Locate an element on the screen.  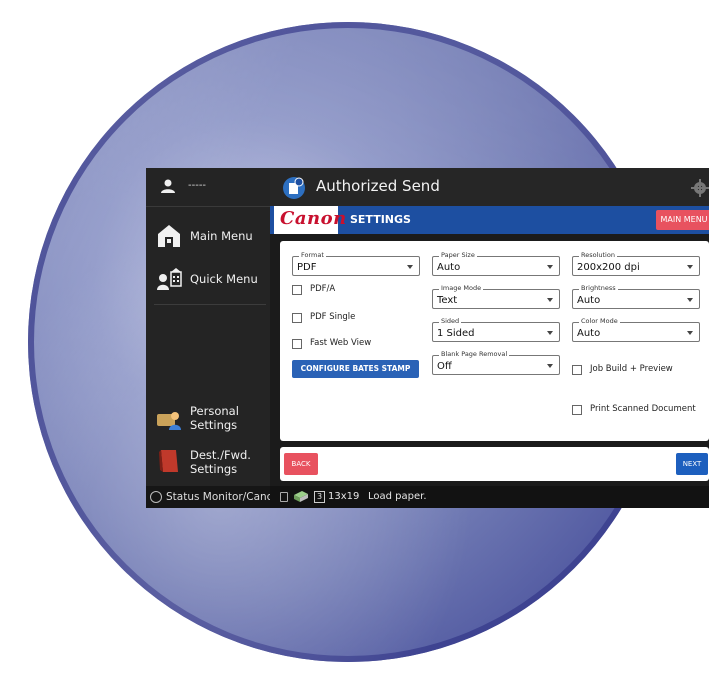
nav-item-label-line1: Dest./Fwd. is located at coordinates (220, 455).